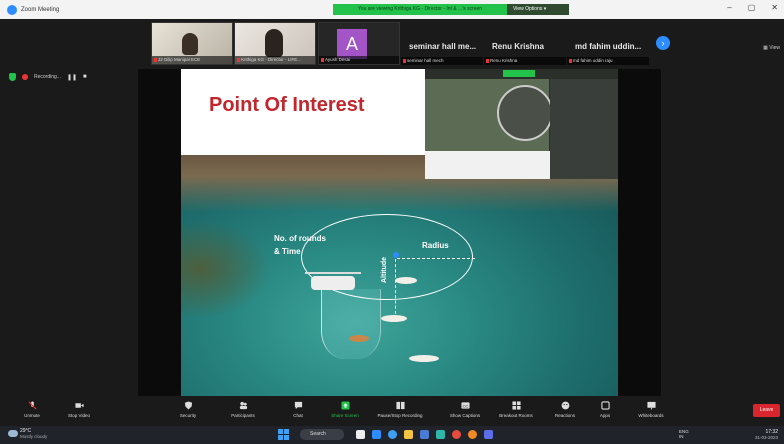 This screenshot has height=444, width=784. I want to click on whiteboard-icon, so click(651, 405).